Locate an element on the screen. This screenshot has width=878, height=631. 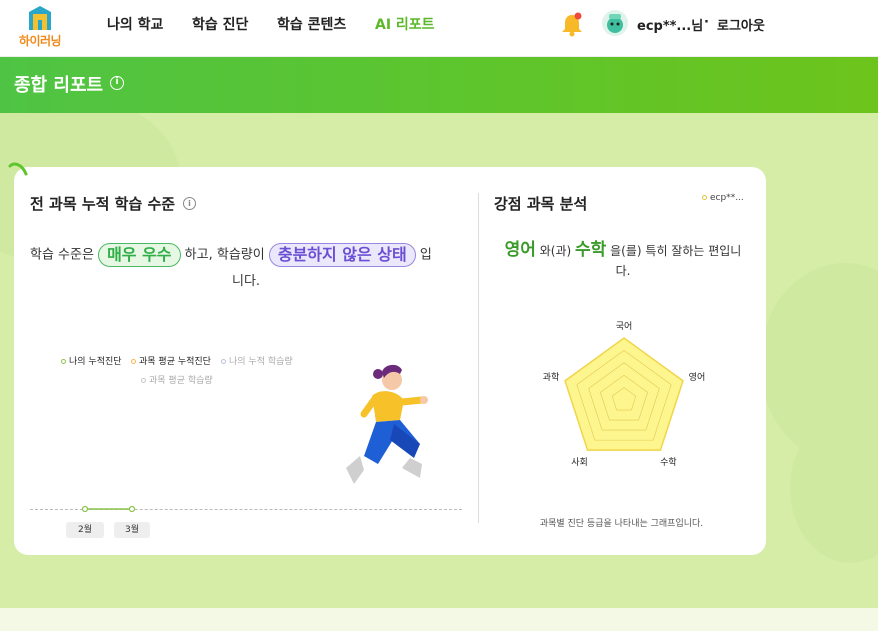
logout-link: 로그아웃 is located at coordinates (741, 24).